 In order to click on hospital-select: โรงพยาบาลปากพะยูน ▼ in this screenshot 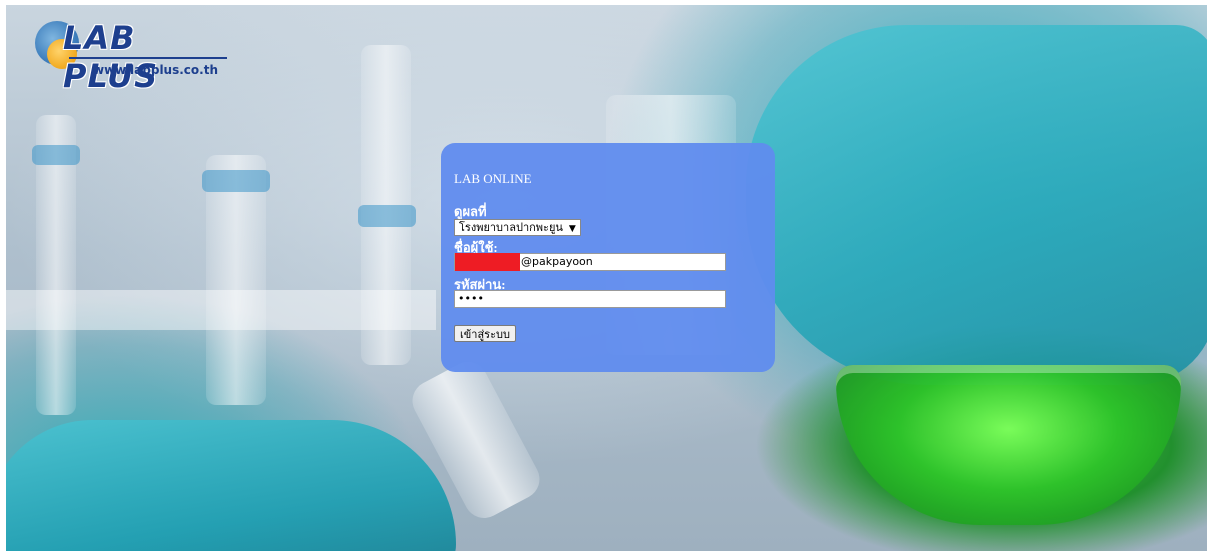, I will do `click(517, 227)`.